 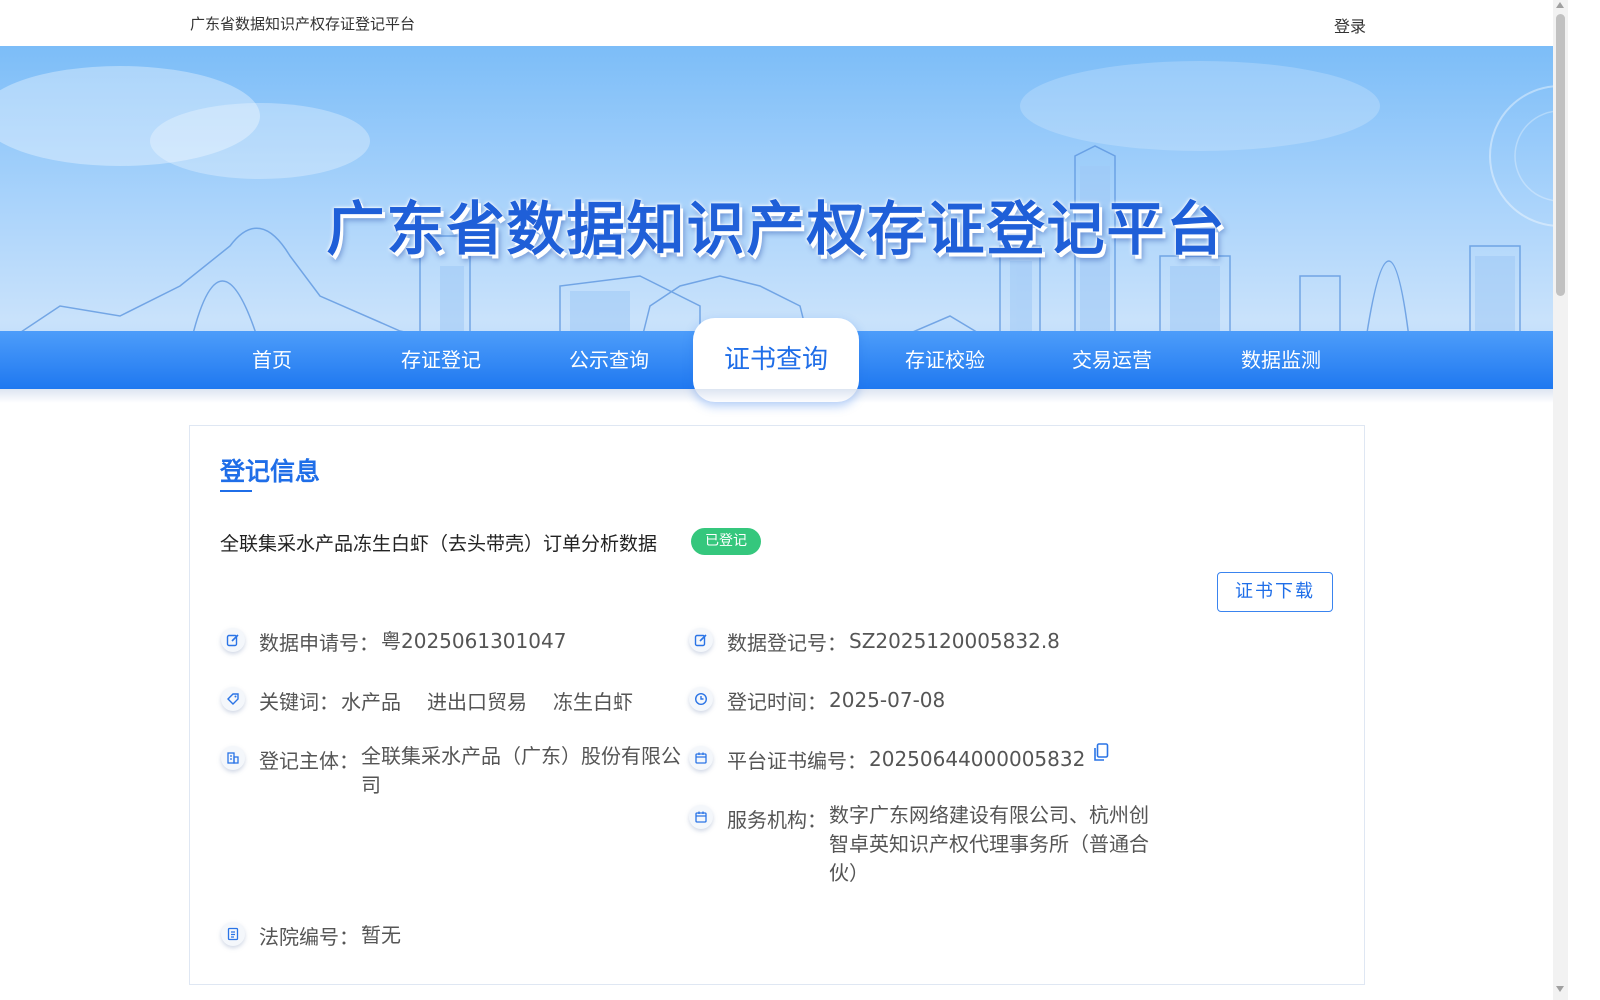 I want to click on service-org-label: 服务机构：, so click(x=777, y=820).